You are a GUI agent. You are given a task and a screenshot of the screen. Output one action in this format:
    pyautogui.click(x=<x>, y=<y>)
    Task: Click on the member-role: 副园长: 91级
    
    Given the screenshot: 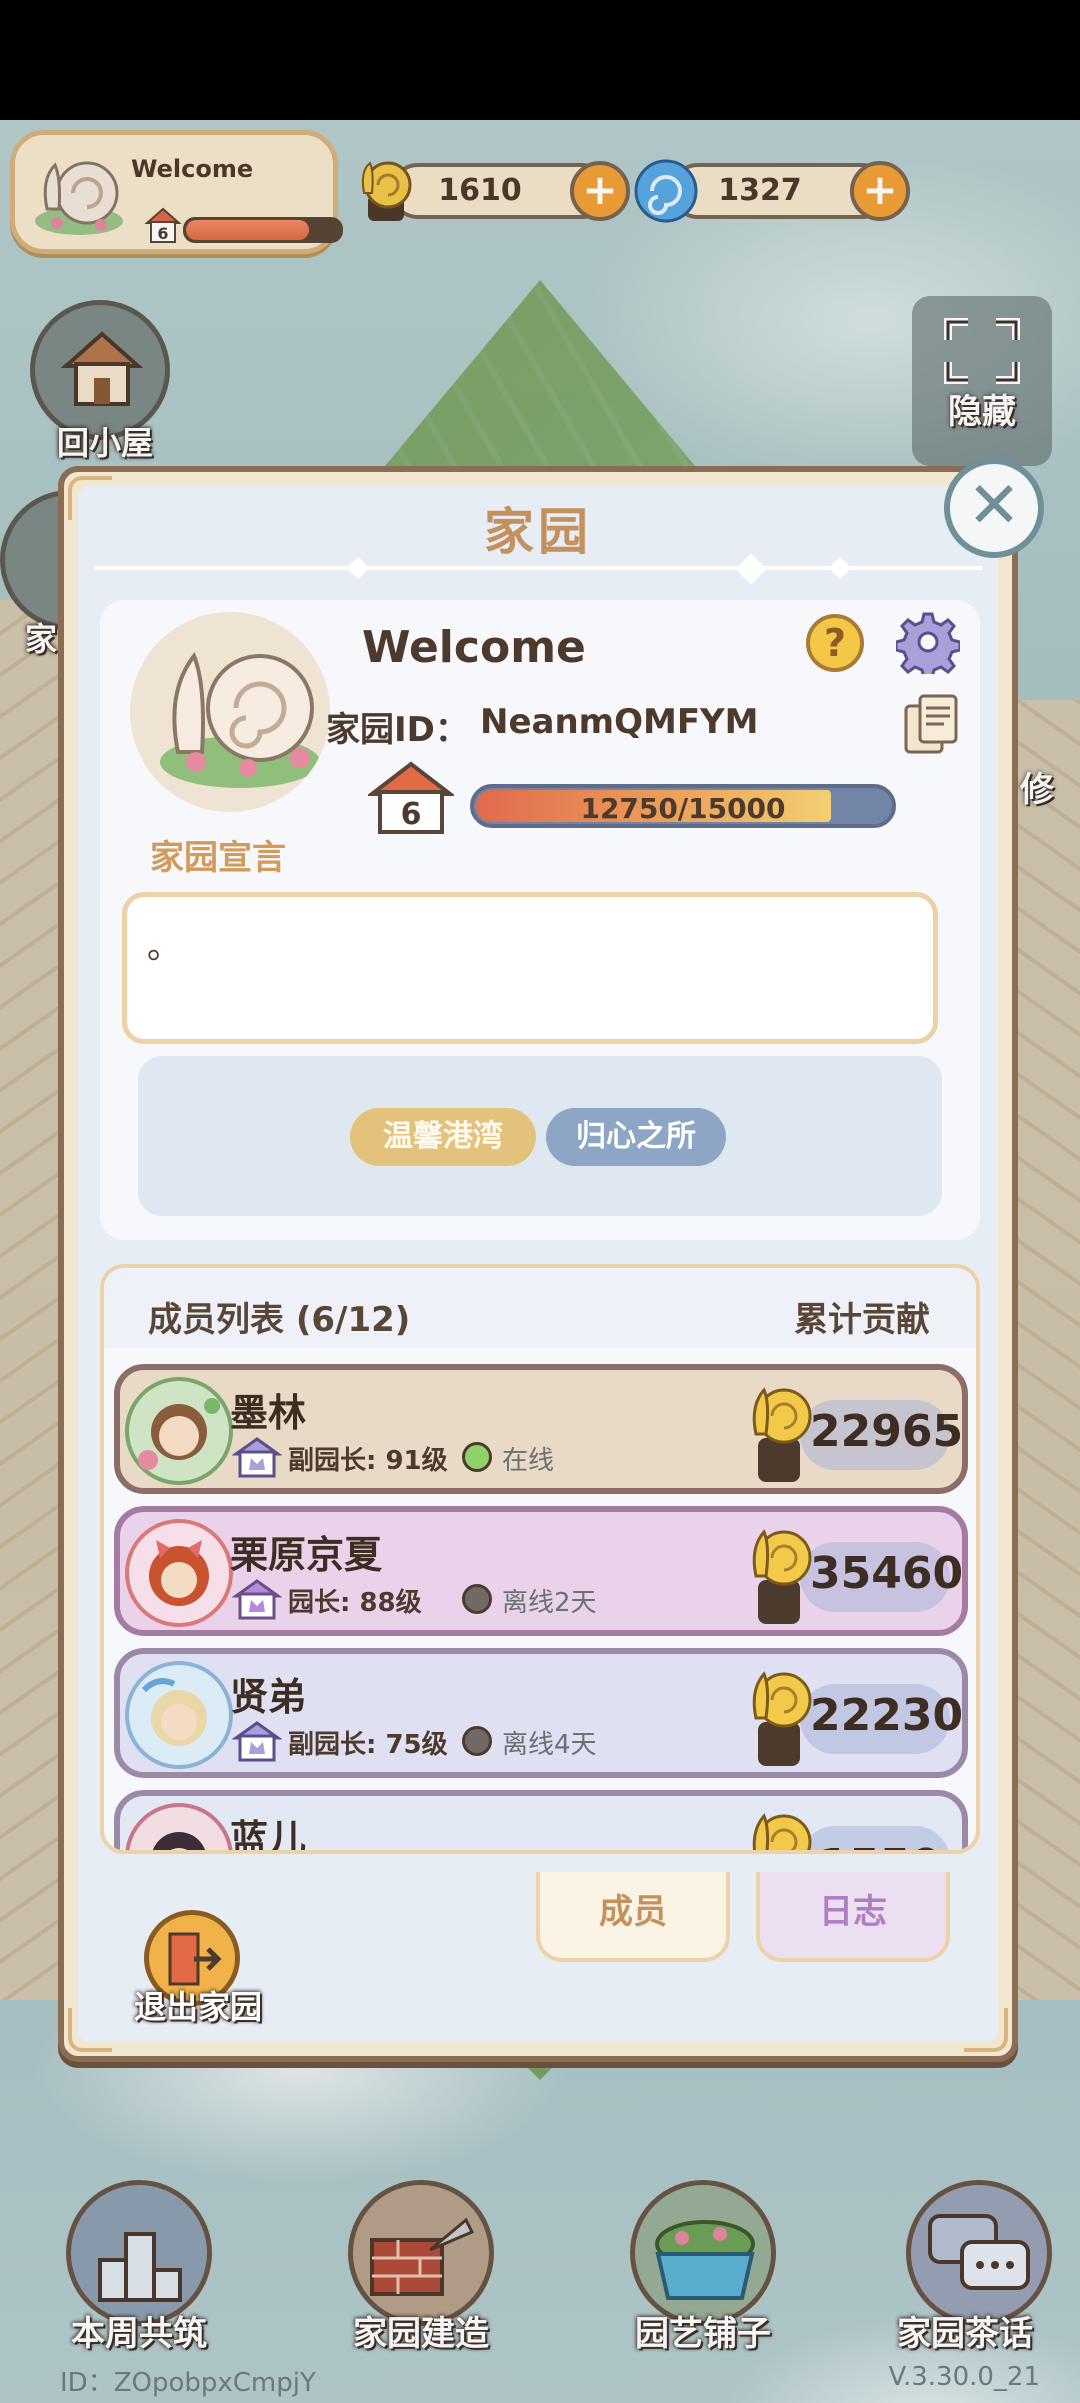 What is the action you would take?
    pyautogui.click(x=368, y=1461)
    